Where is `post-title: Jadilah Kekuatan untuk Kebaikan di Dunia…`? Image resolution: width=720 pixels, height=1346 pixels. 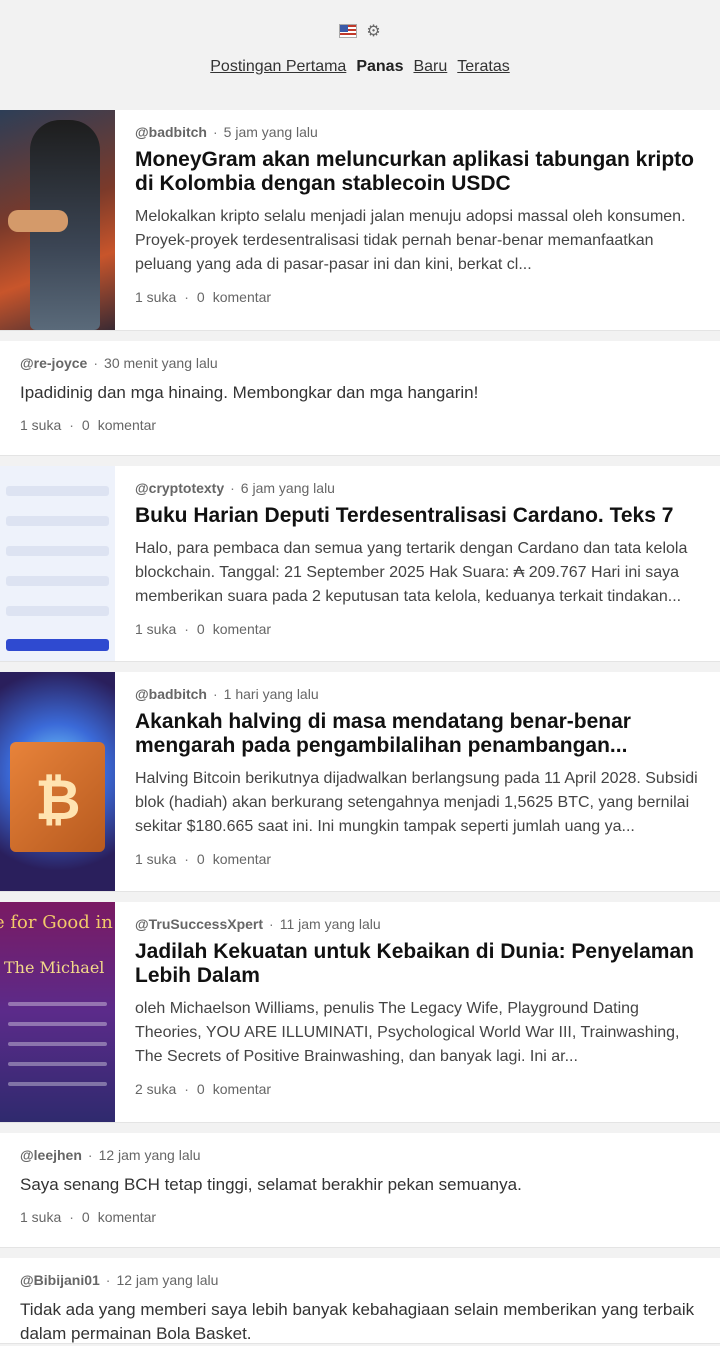 post-title: Jadilah Kekuatan untuk Kebaikan di Dunia… is located at coordinates (421, 964).